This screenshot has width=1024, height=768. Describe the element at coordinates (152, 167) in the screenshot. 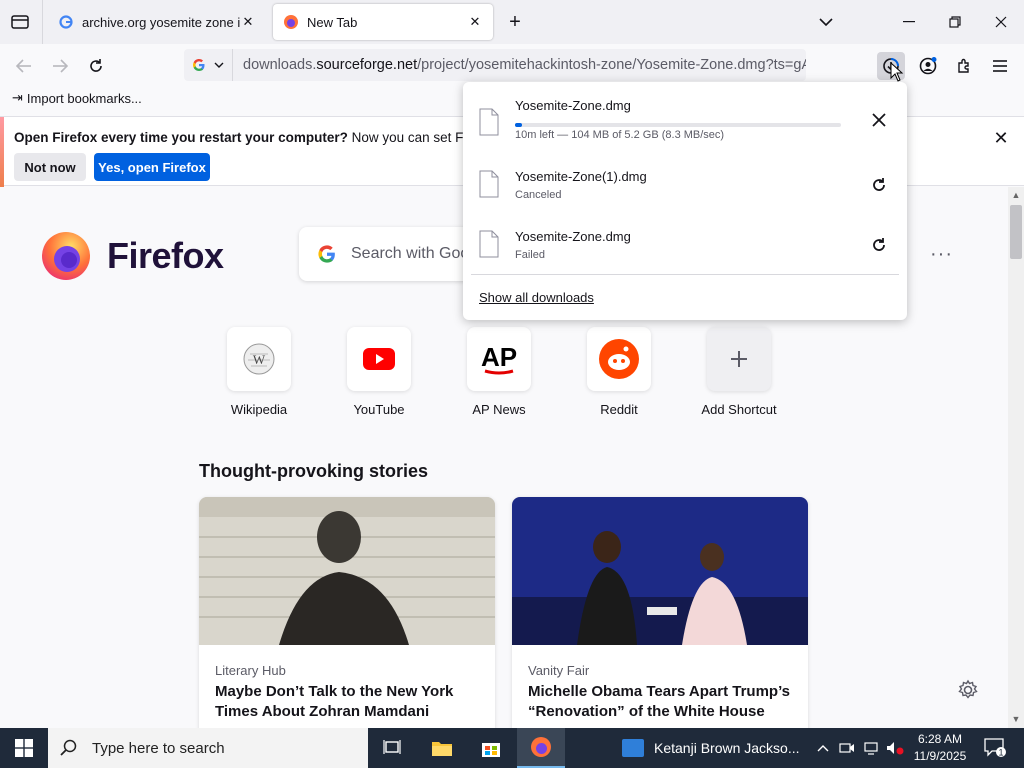

I see `yes-open-firefox-button: Yes, open Firefox` at that location.